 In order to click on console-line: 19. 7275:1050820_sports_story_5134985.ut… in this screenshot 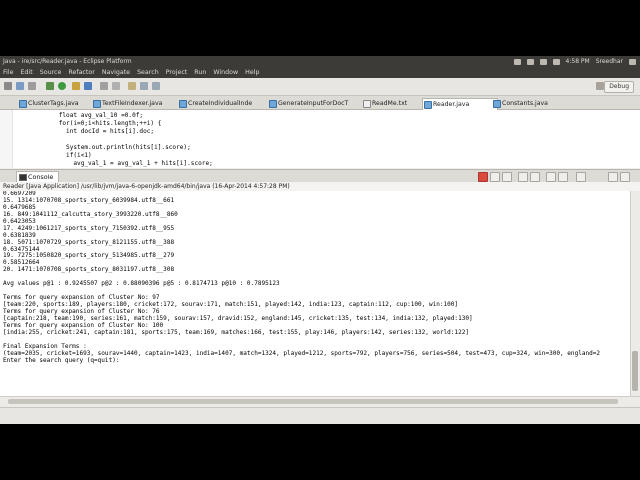, I will do `click(89, 256)`.